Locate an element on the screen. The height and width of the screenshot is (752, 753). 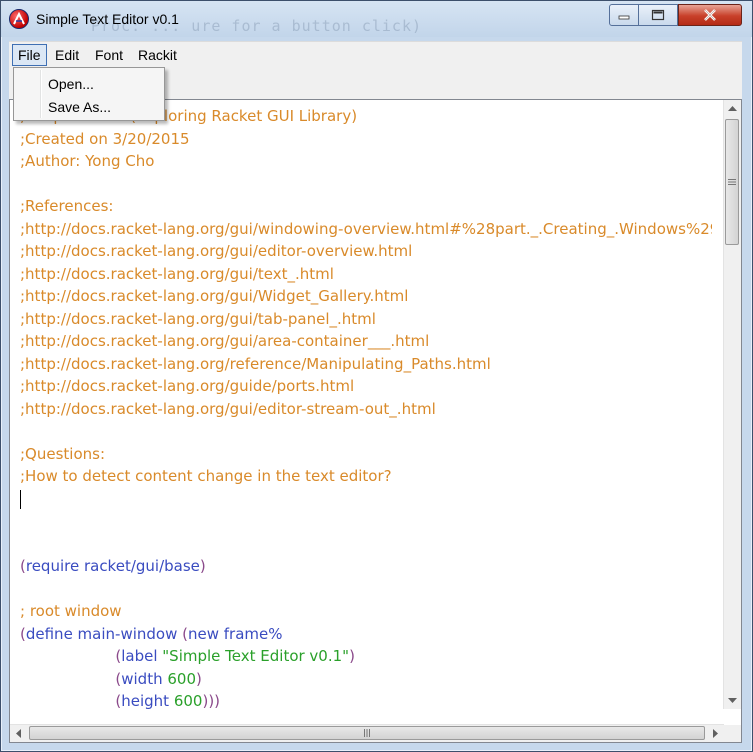
arrow-right-icon is located at coordinates (715, 733).